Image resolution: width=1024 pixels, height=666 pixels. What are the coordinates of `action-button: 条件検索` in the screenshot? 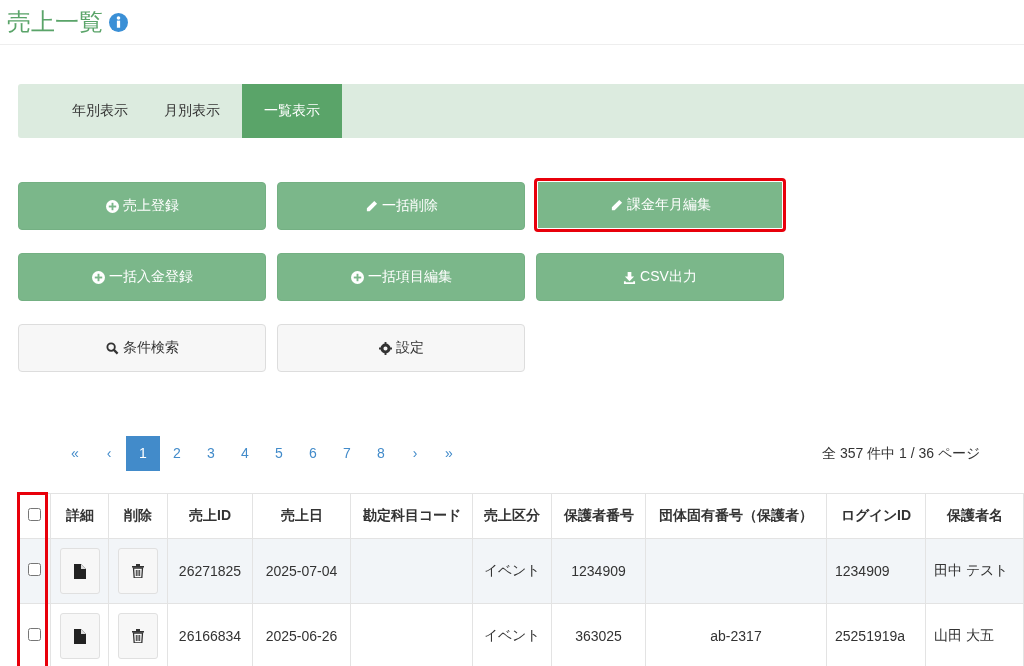 It's located at (142, 348).